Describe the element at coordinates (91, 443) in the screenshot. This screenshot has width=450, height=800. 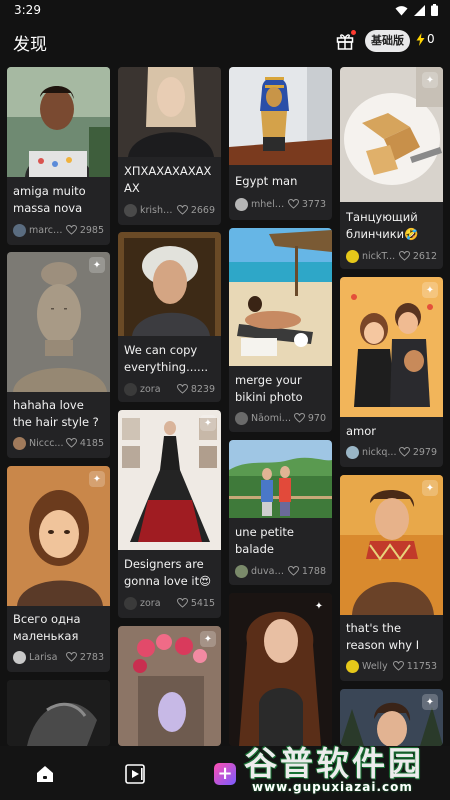
I see `like-count: 4185` at that location.